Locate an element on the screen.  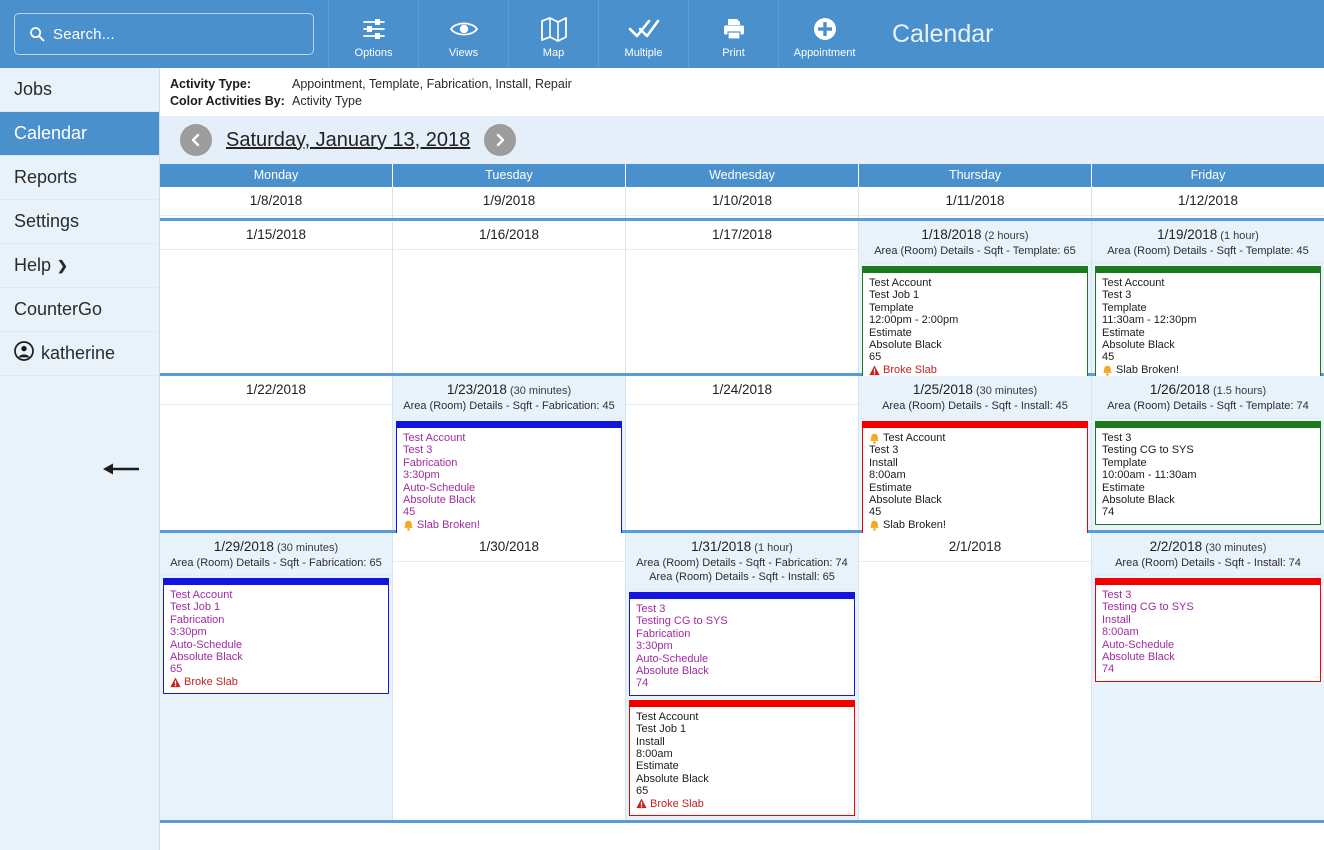
calendar-day-headers: Monday Tuesday Wednesday Thursday Friday is located at coordinates (742, 175).